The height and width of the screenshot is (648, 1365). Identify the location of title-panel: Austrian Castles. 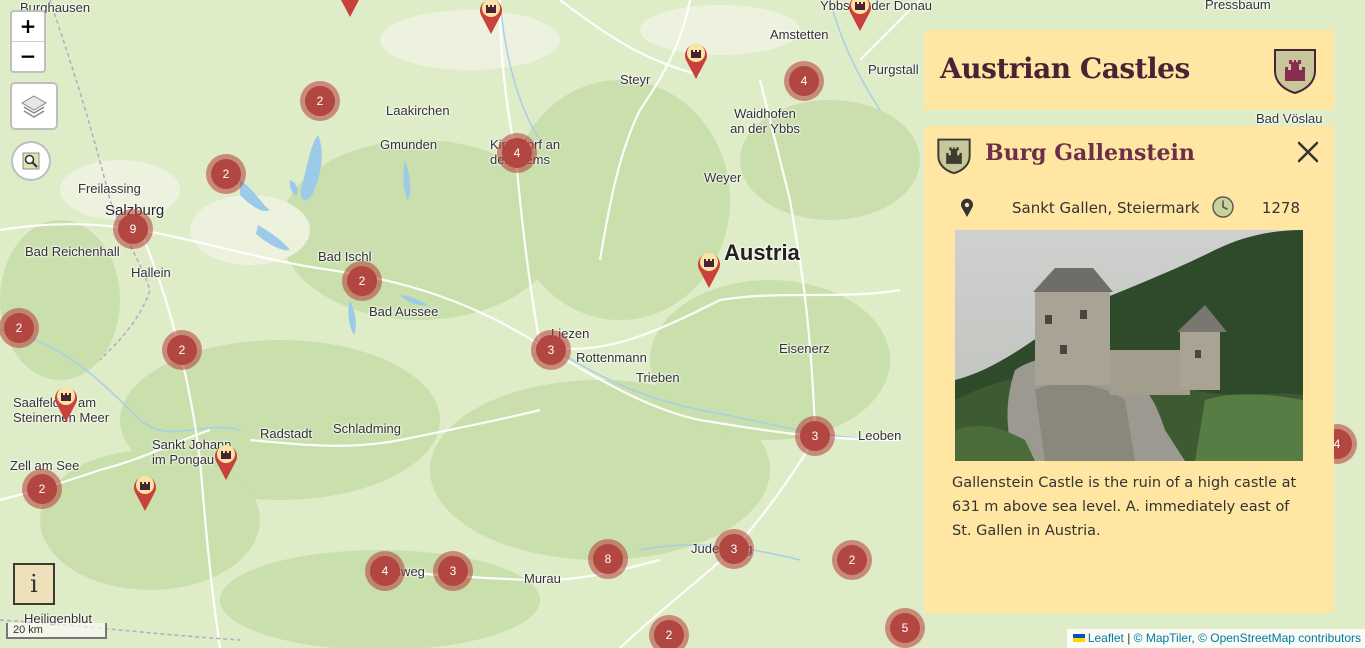
(1129, 70).